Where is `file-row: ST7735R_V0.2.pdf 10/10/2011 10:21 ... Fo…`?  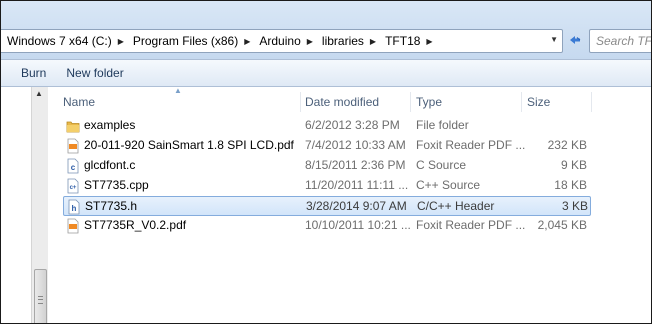
file-row: ST7735R_V0.2.pdf 10/10/2011 10:21 ... Fo… is located at coordinates (327, 226).